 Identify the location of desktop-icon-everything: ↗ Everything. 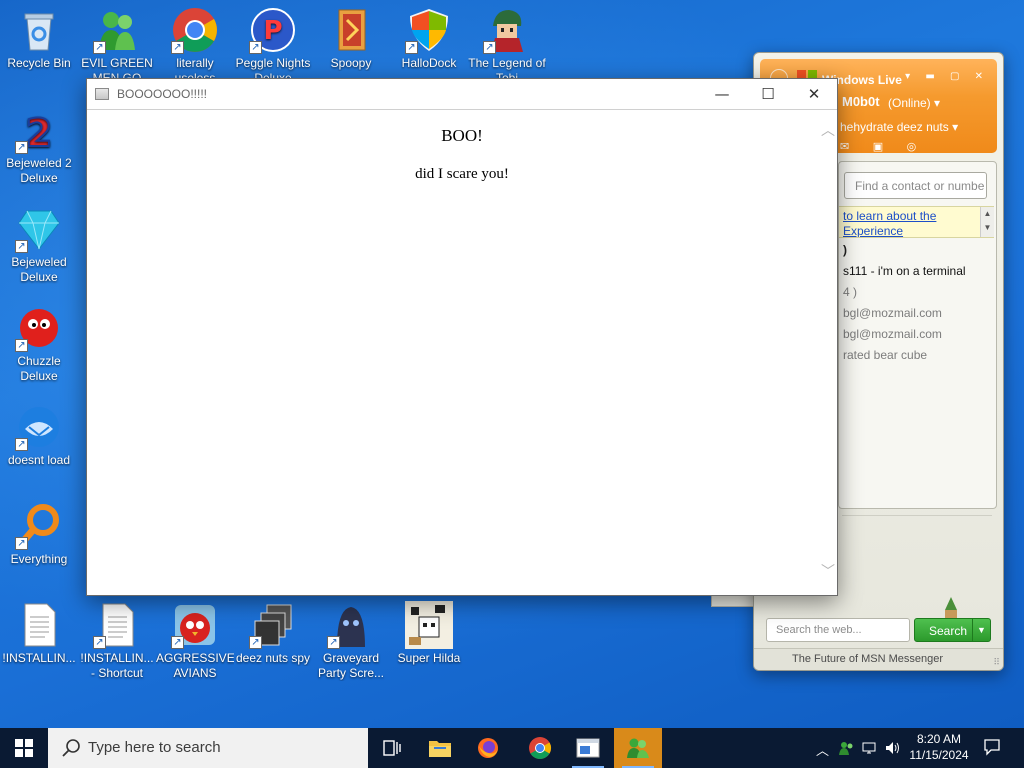
(39, 534).